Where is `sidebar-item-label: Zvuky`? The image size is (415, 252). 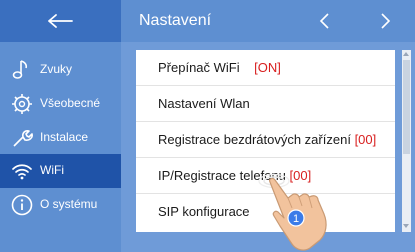
sidebar-item-label: Zvuky is located at coordinates (56, 69).